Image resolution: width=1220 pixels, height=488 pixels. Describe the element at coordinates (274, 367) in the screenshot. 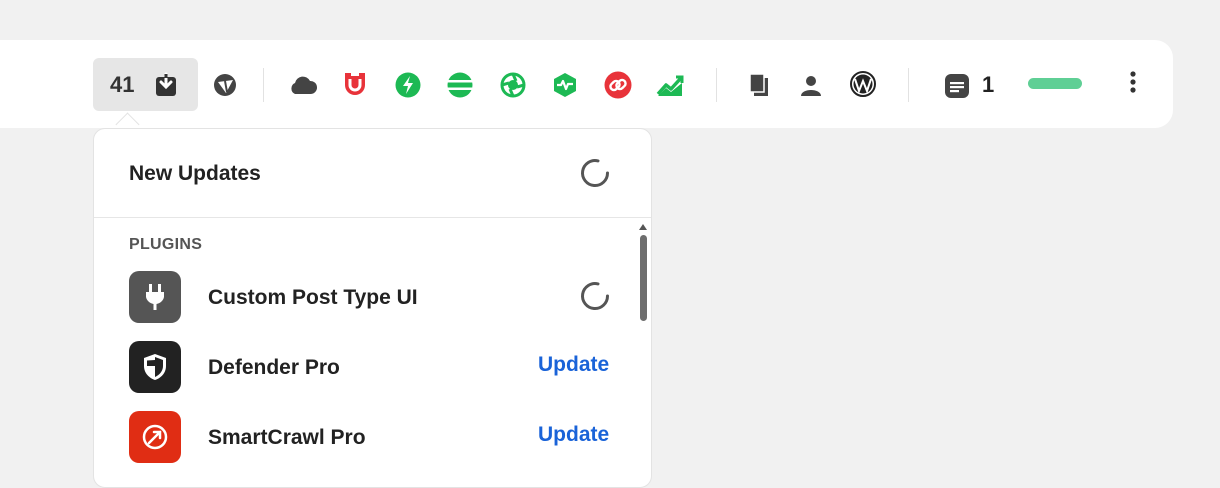

I see `plugin-name: Defender Pro` at that location.